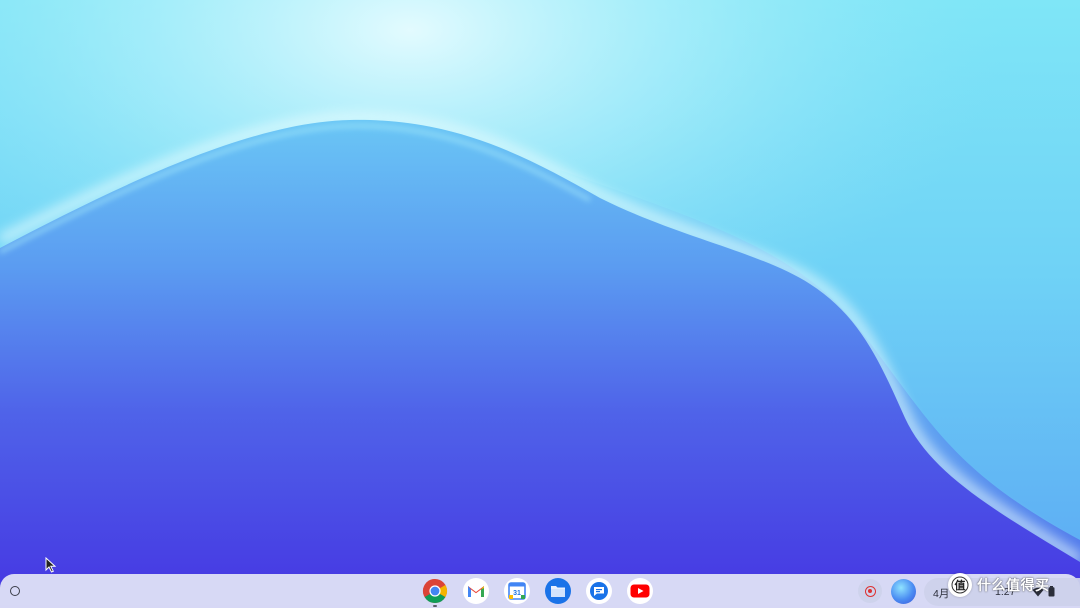 This screenshot has width=1080, height=608. I want to click on svg-text: 值, so click(960, 585).